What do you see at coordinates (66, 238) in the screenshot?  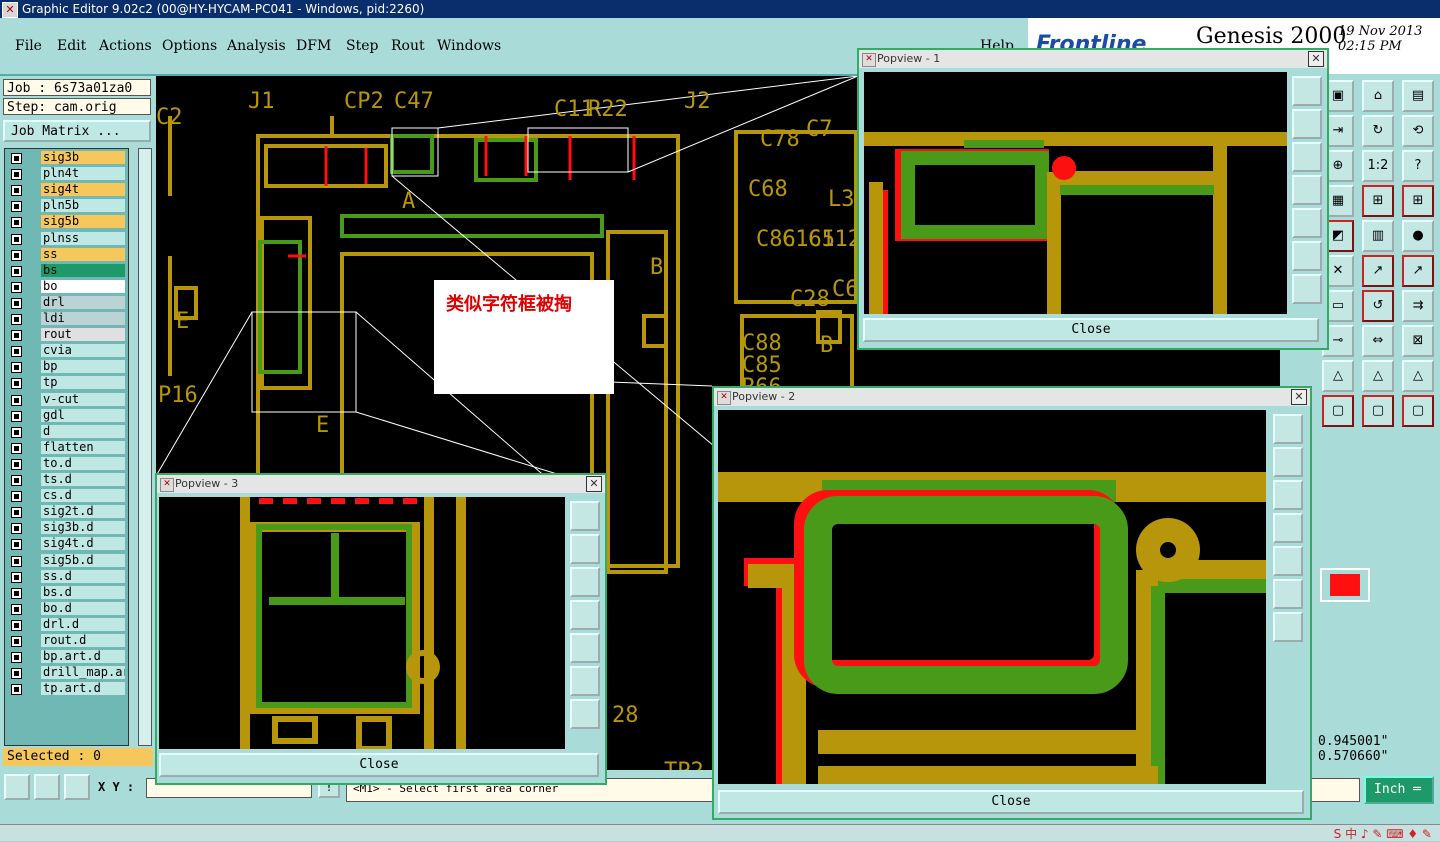 I see `layer-row: plnss` at bounding box center [66, 238].